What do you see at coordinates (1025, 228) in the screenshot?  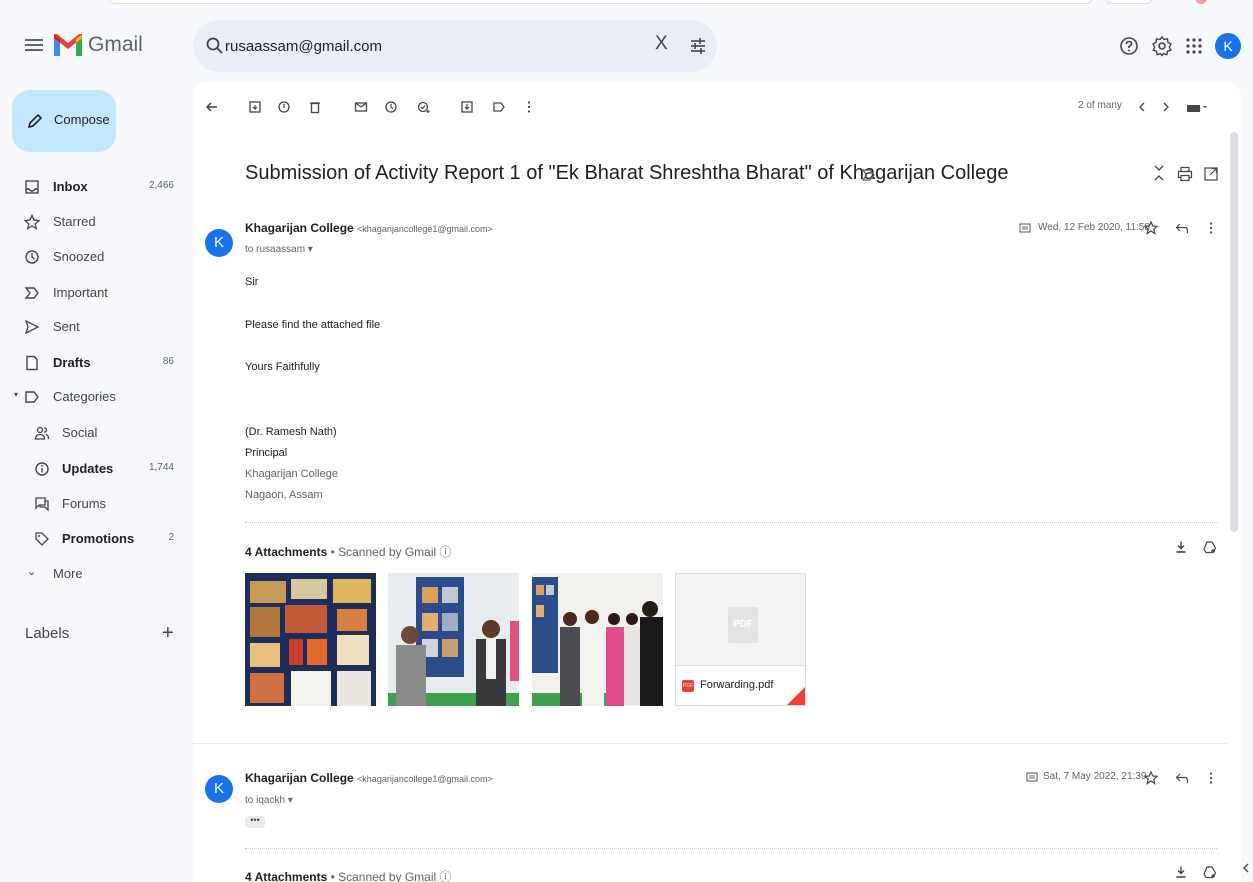 I see `attachment-indicator-icon` at bounding box center [1025, 228].